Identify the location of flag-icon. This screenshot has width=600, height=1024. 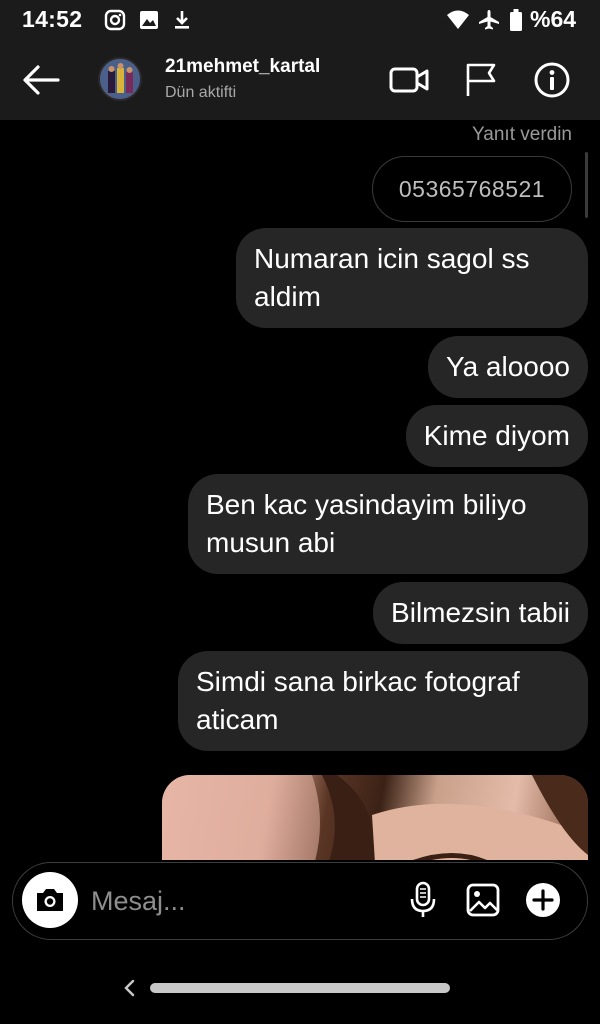
(481, 79).